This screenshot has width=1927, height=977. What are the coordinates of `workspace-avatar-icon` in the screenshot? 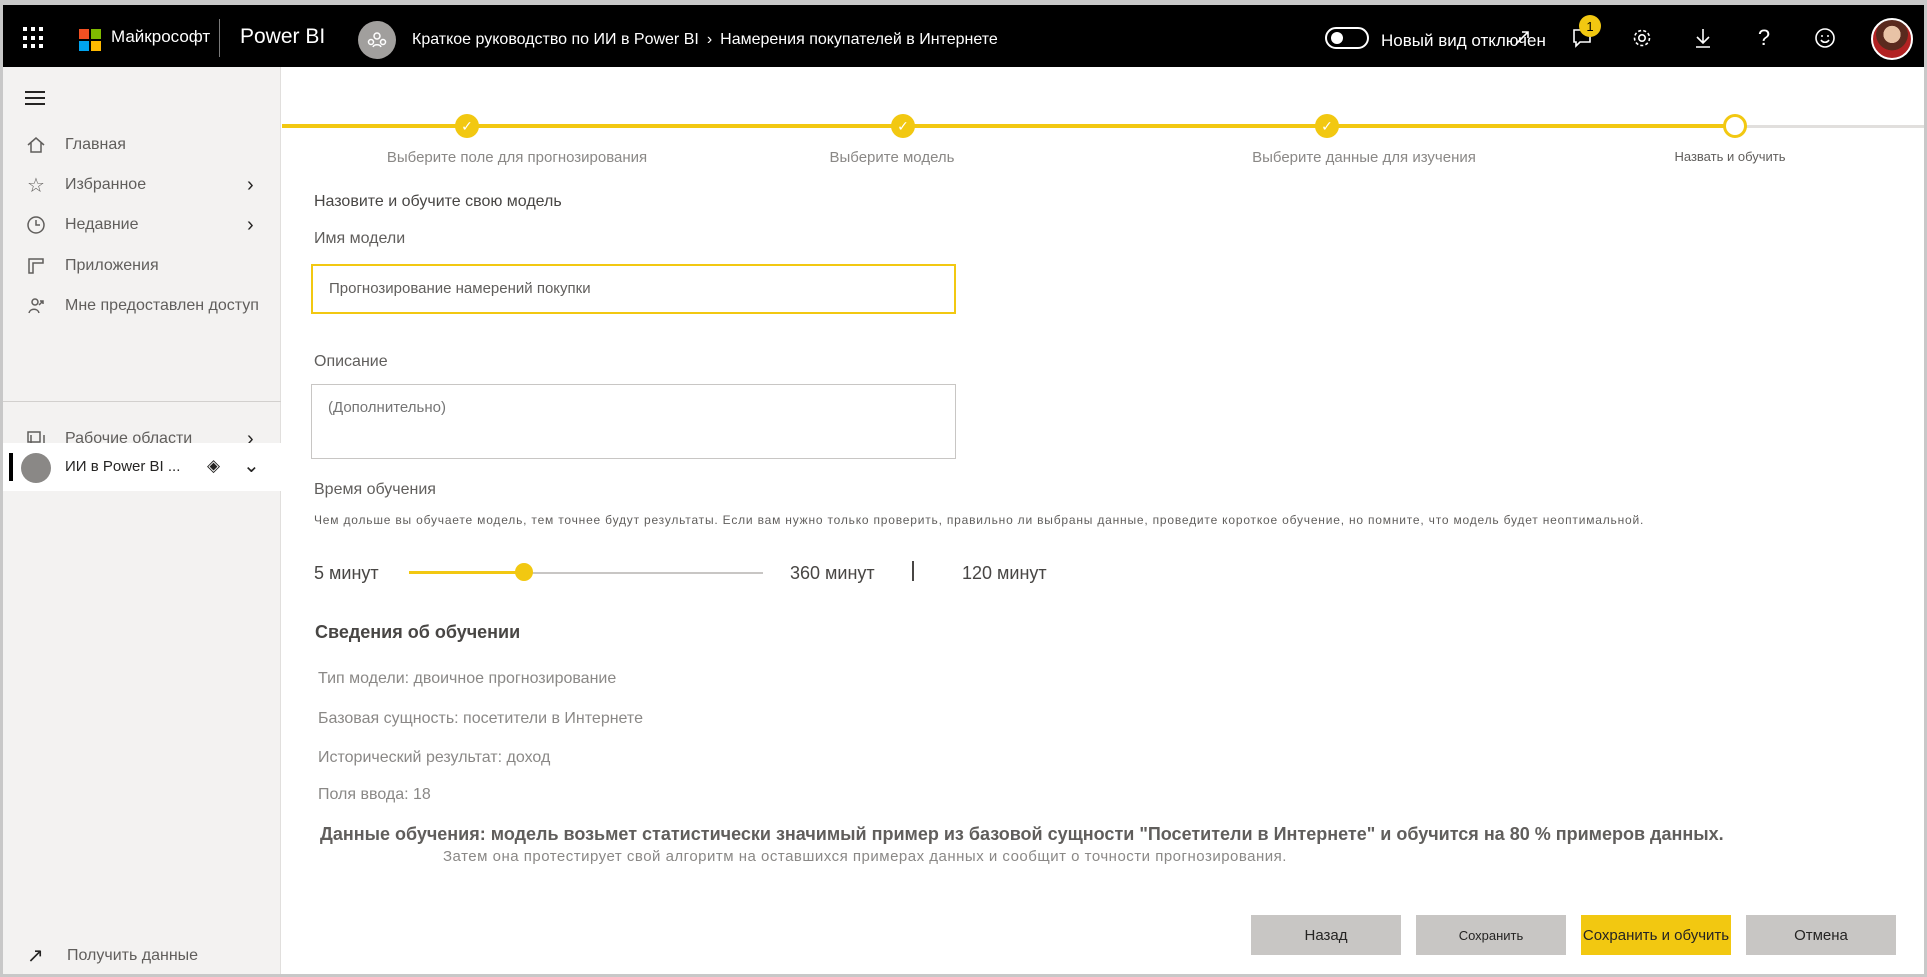 It's located at (377, 40).